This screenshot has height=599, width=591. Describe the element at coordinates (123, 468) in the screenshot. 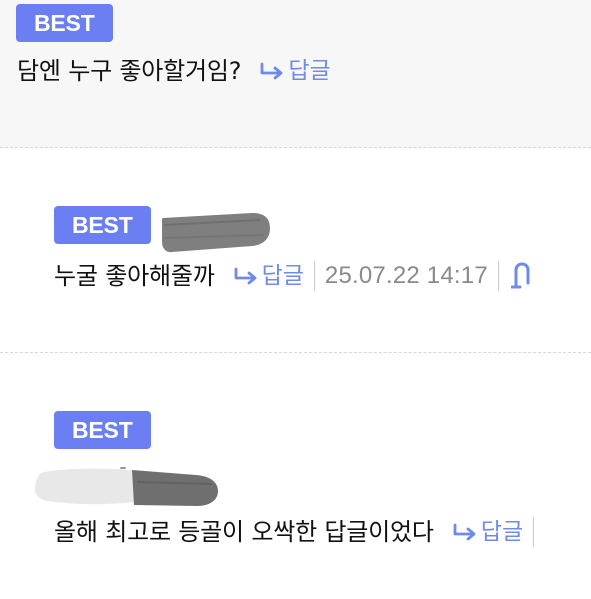

I see `partial-username-mark` at that location.